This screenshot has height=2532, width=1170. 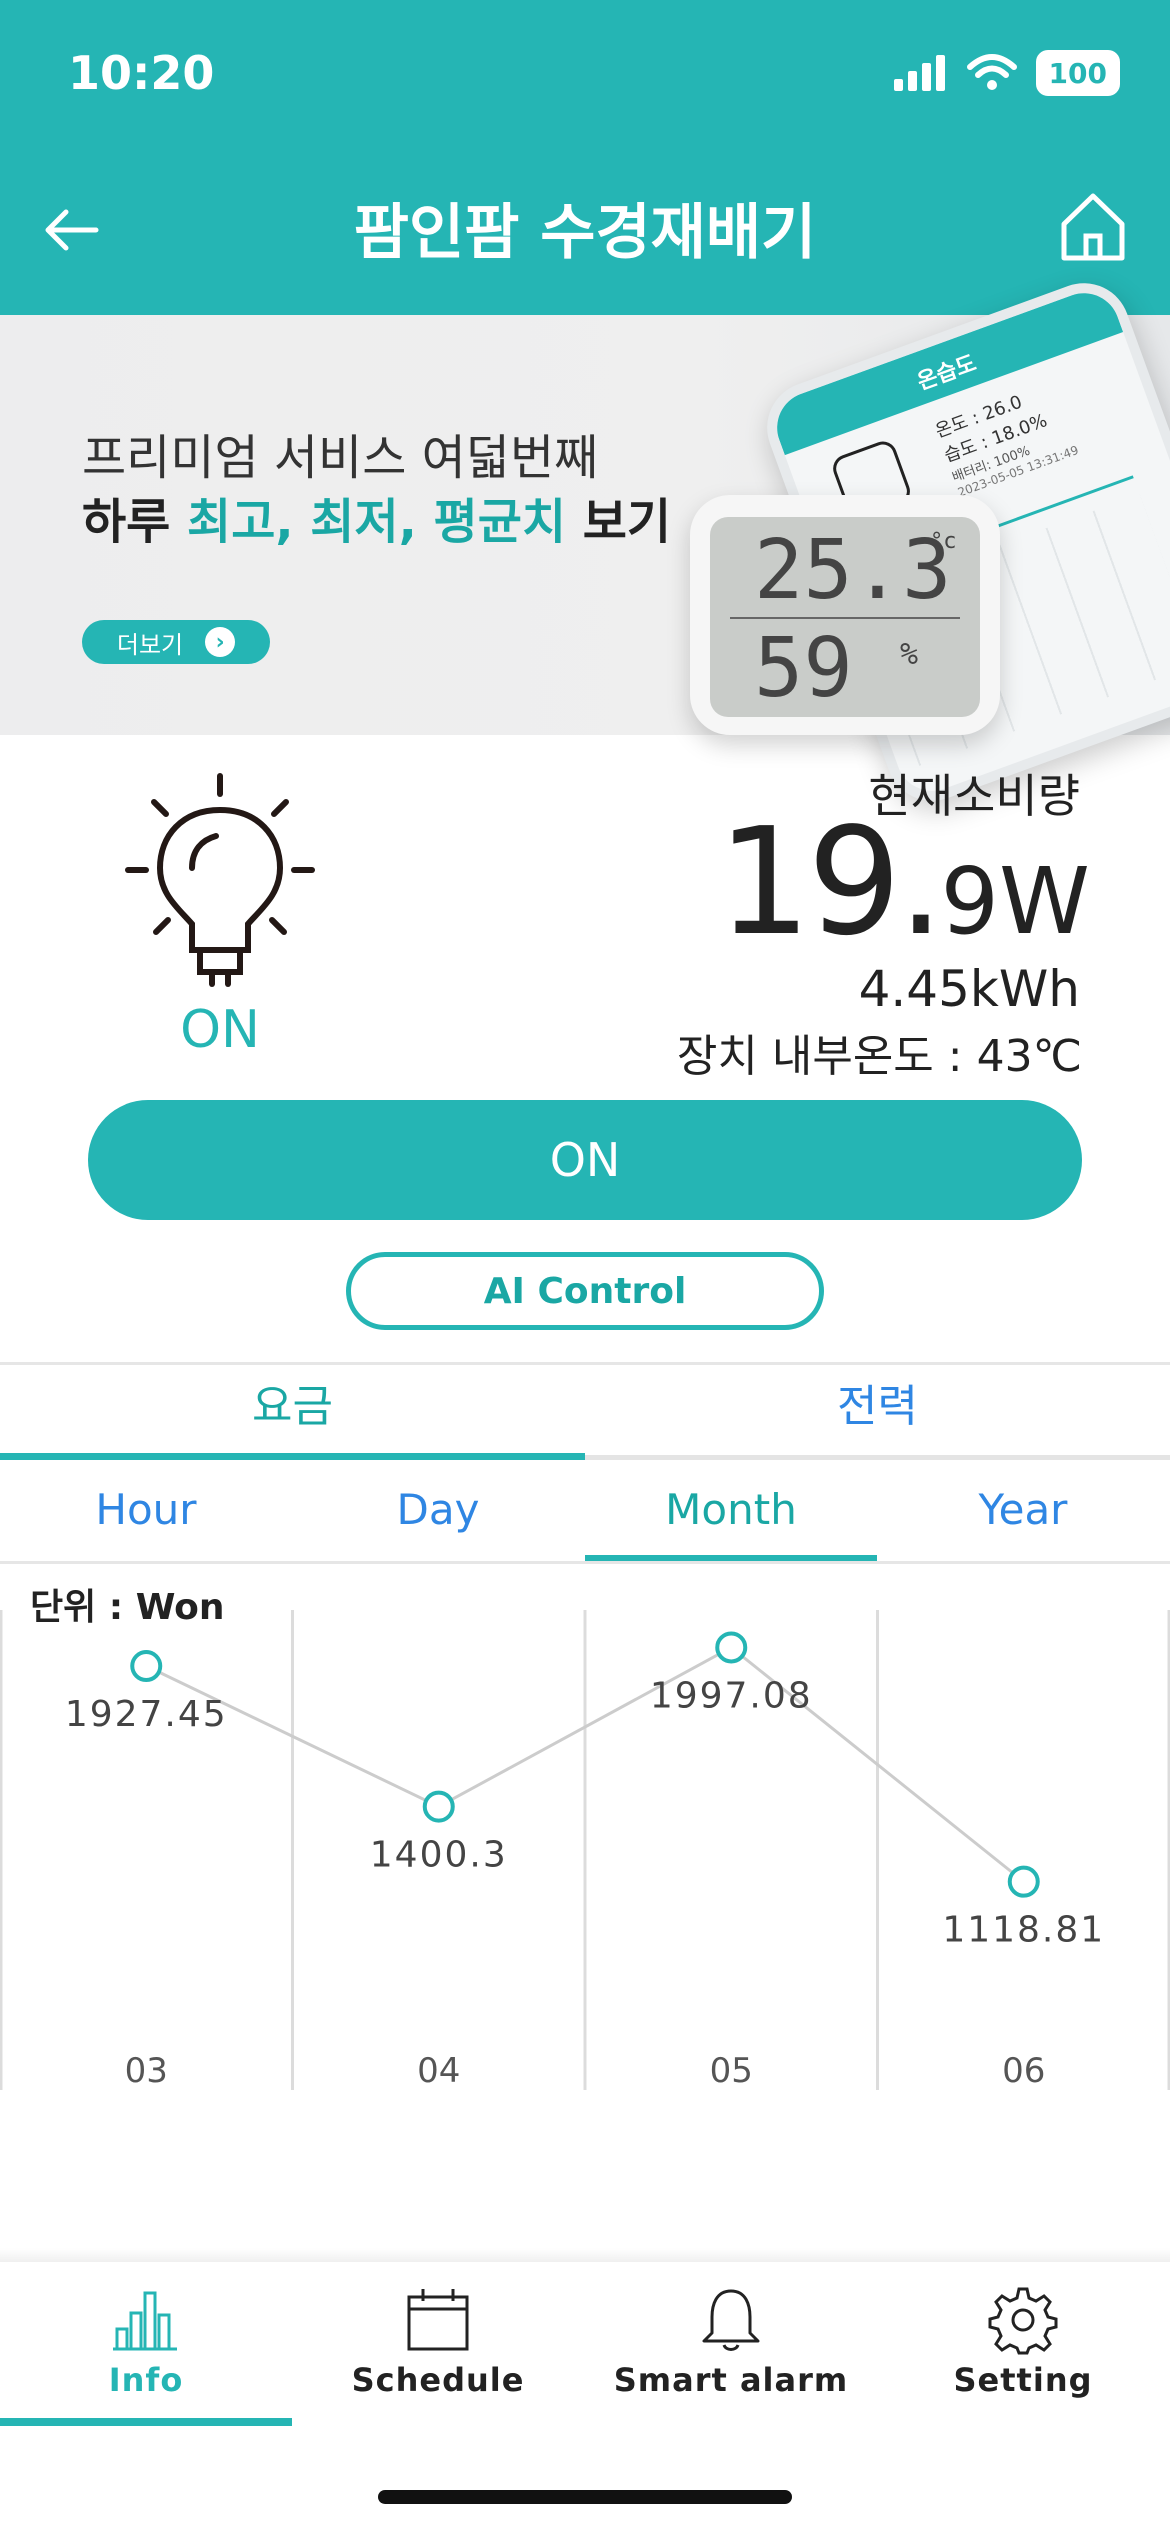 What do you see at coordinates (146, 2380) in the screenshot?
I see `nav-info-label: Info` at bounding box center [146, 2380].